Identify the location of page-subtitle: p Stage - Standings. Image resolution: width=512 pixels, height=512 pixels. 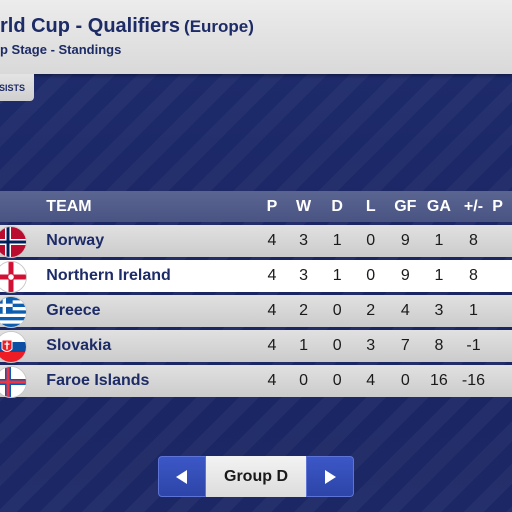
(61, 49).